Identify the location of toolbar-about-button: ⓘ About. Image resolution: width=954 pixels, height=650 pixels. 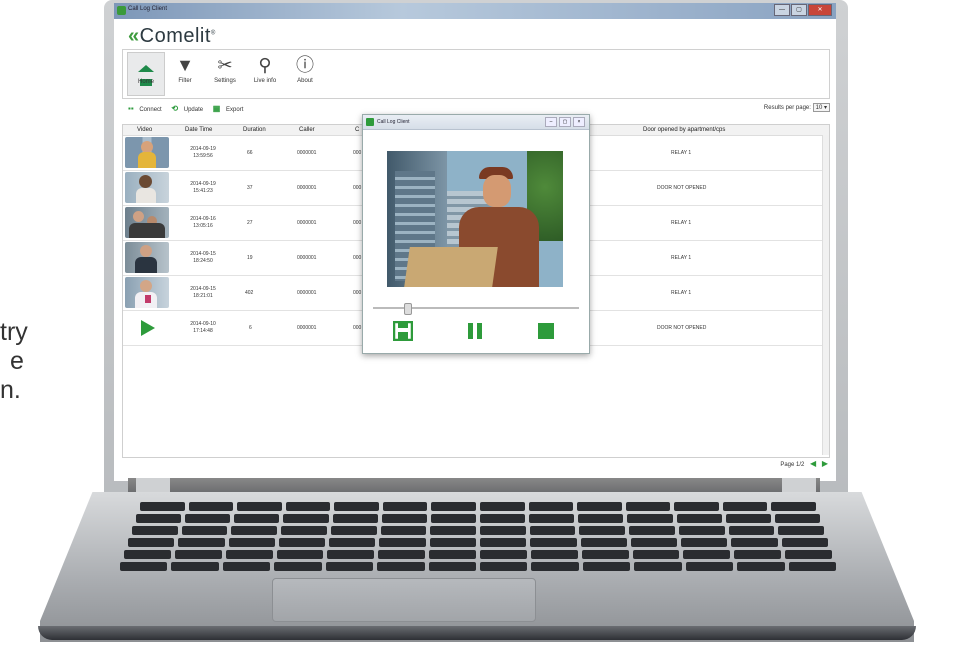
(305, 73).